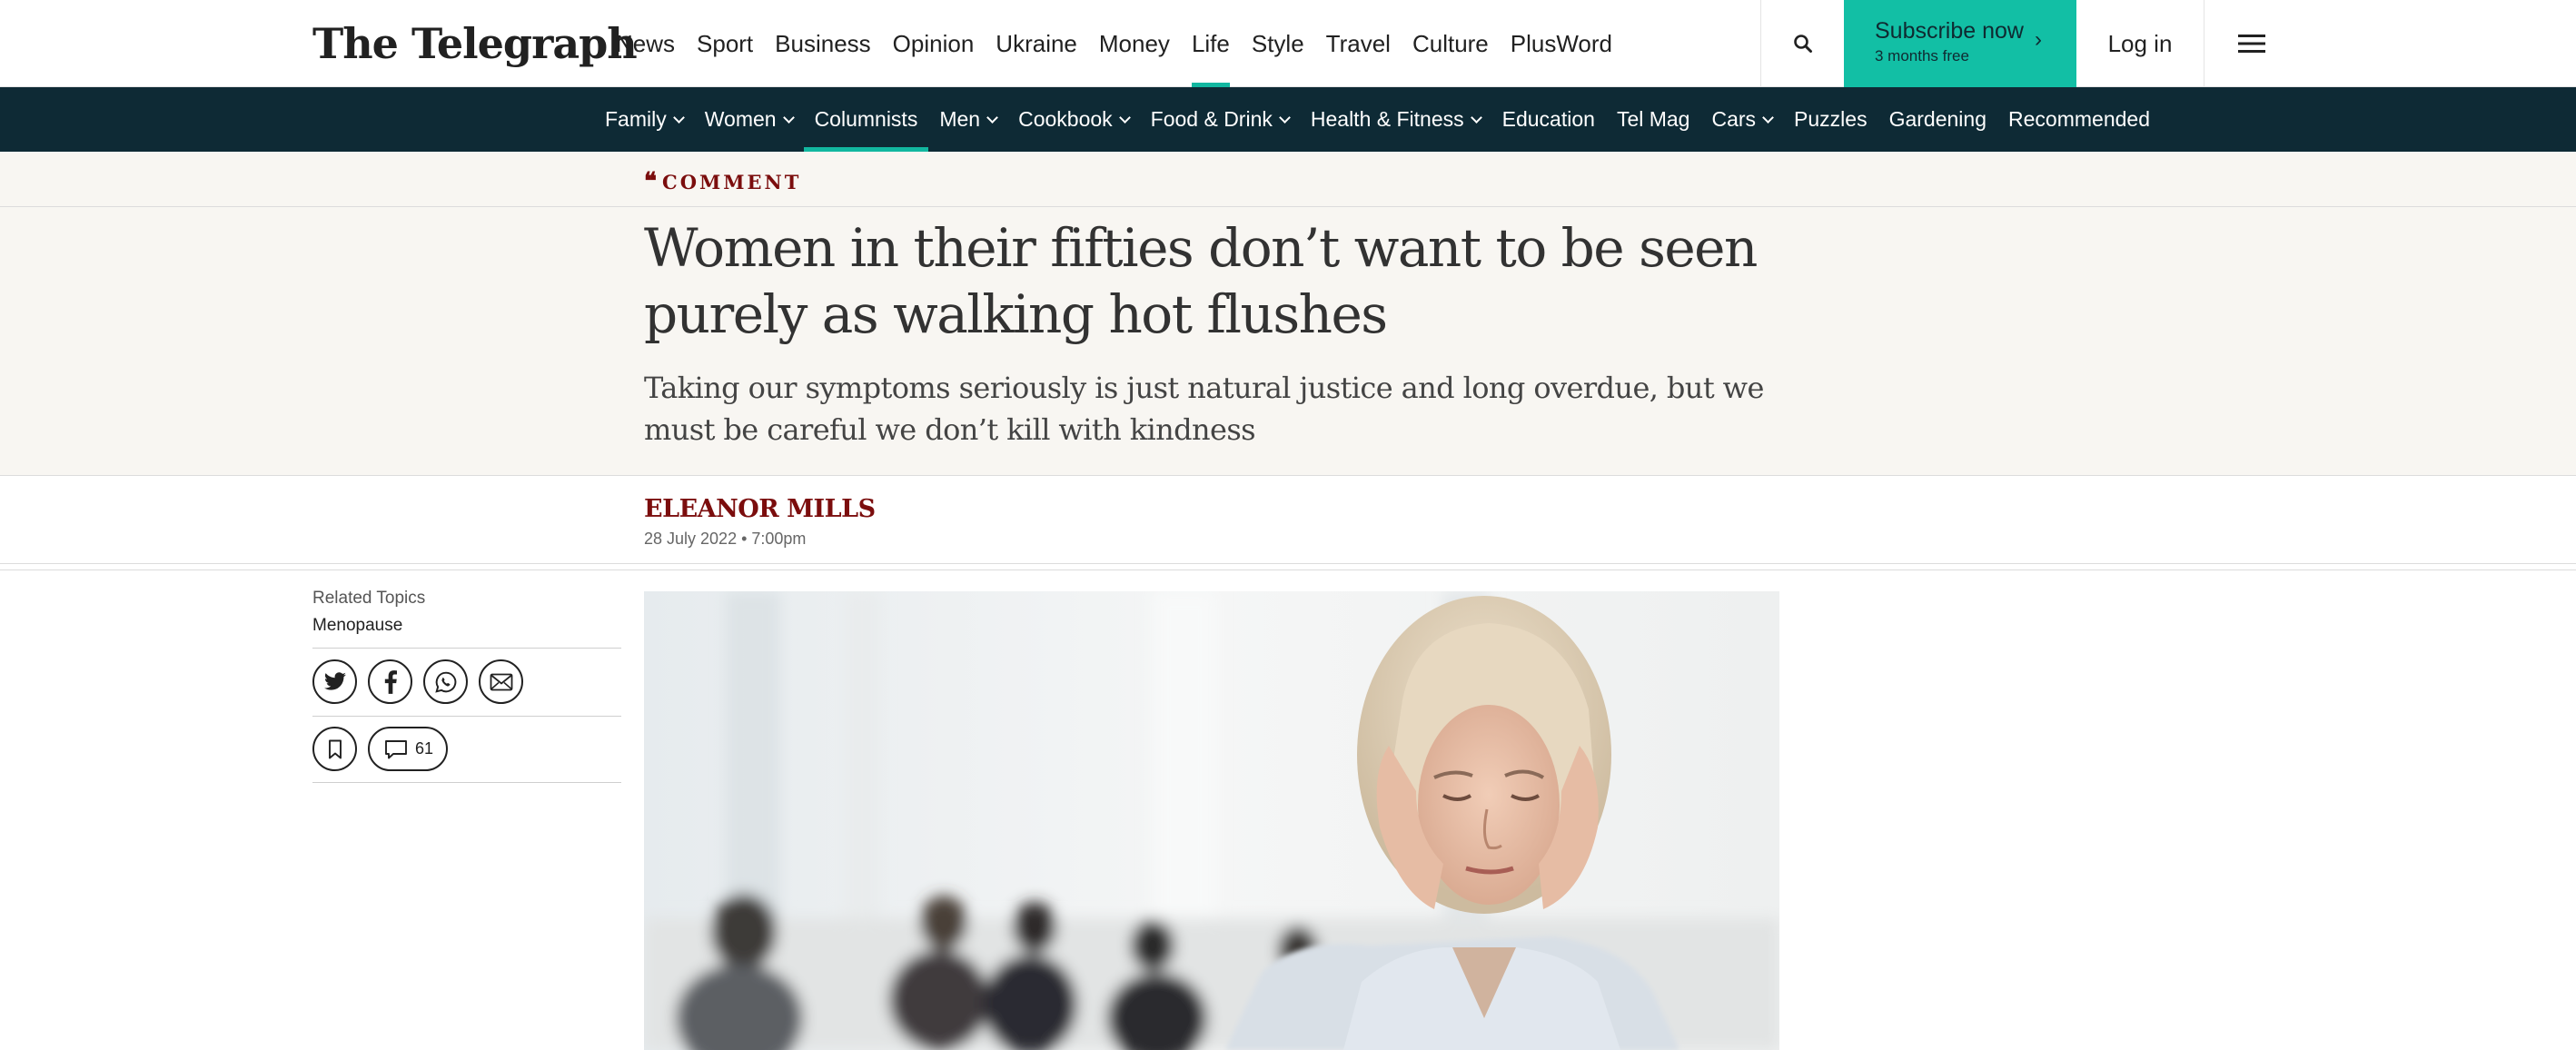 The image size is (2576, 1050). Describe the element at coordinates (475, 43) in the screenshot. I see `telegraph-logo: The Telegraph` at that location.